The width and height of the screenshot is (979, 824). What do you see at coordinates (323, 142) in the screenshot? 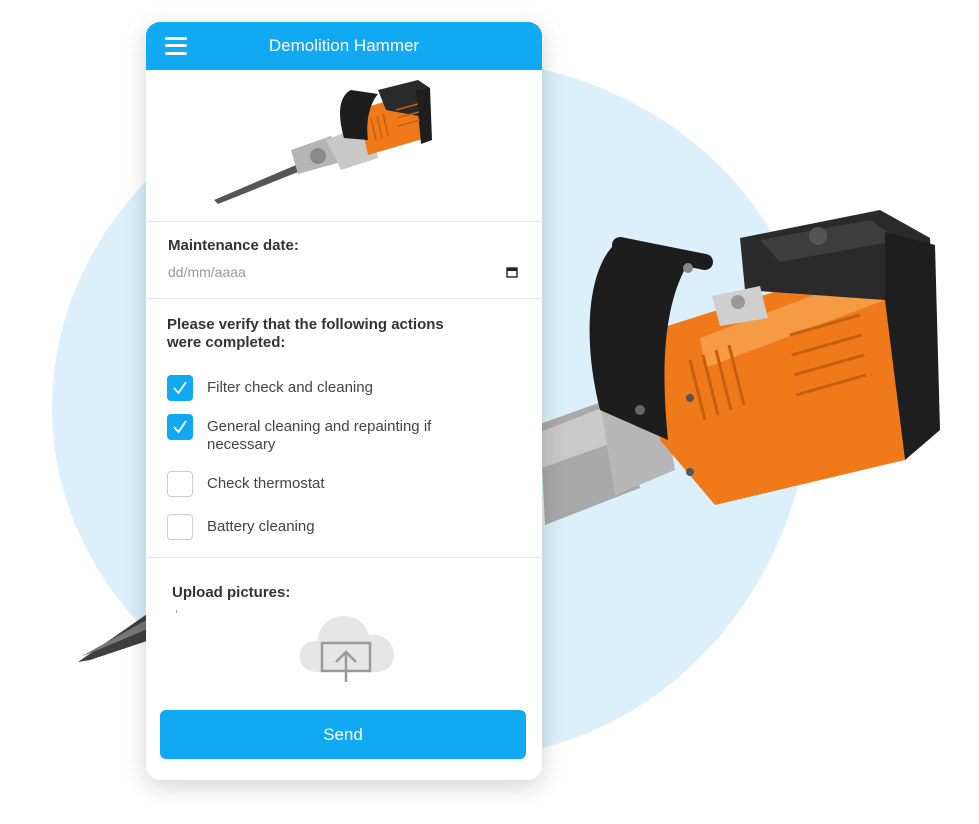
I see `hammer-product-image` at bounding box center [323, 142].